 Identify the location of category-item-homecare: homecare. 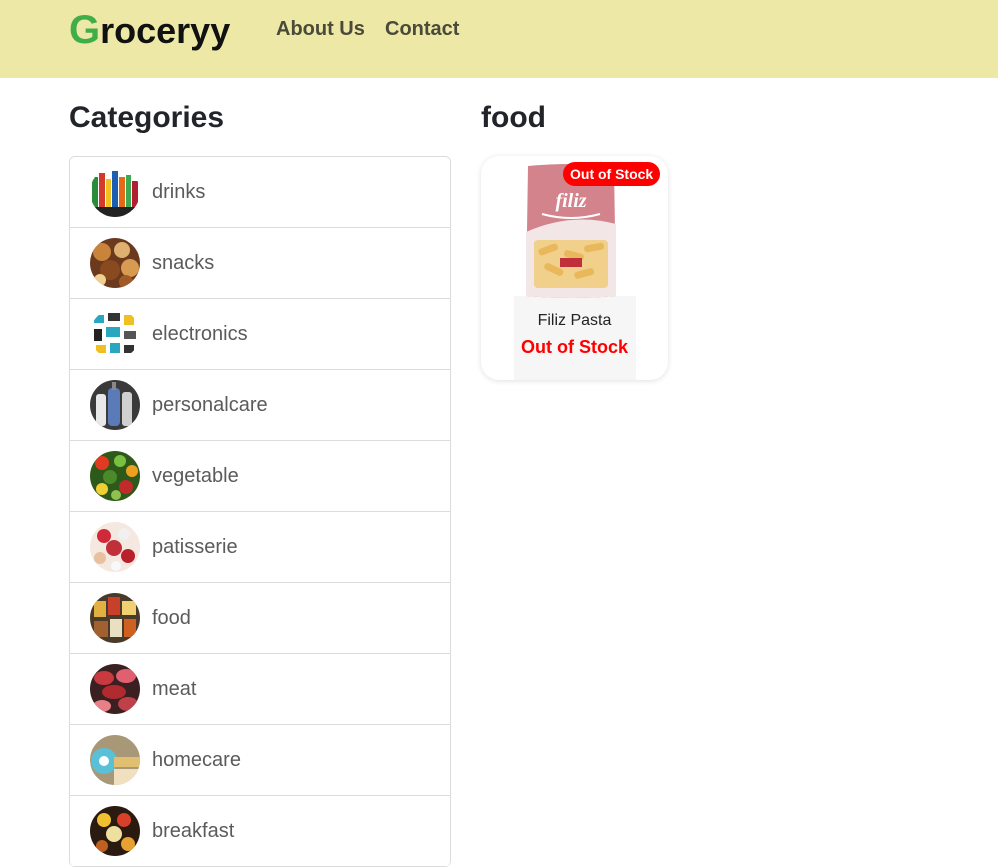
(260, 760).